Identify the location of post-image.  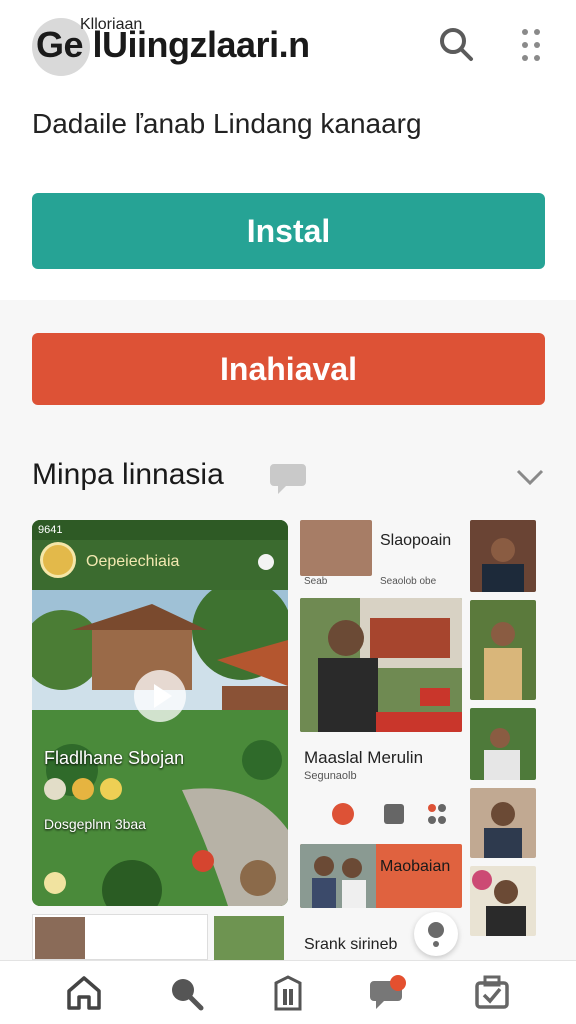
(381, 665).